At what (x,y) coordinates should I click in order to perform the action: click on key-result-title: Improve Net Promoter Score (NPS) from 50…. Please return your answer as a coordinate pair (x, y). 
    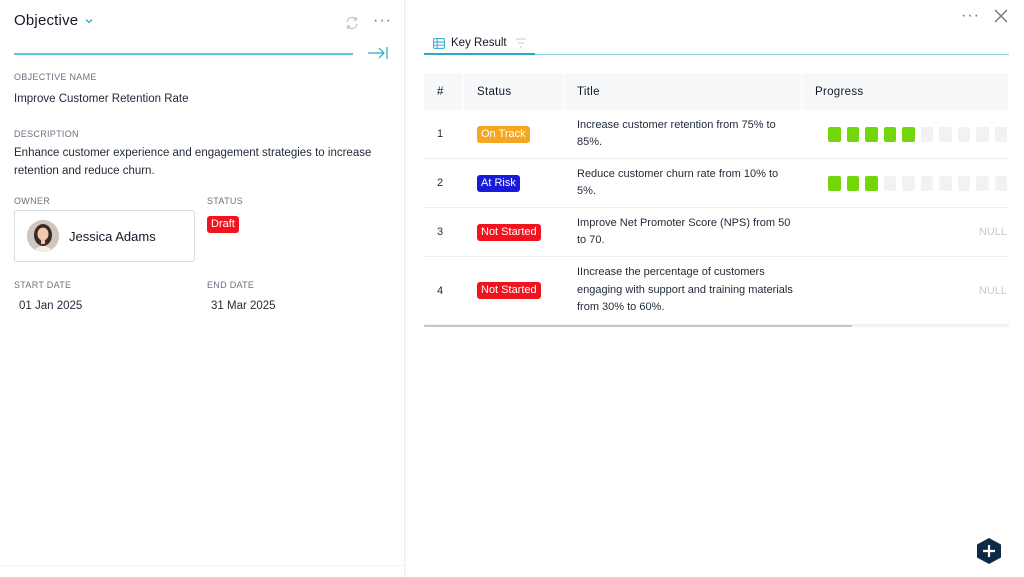
    Looking at the image, I should click on (683, 232).